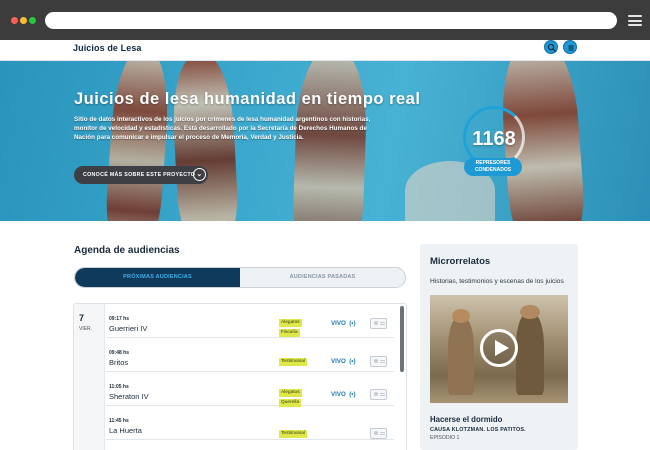 The height and width of the screenshot is (450, 650). Describe the element at coordinates (199, 174) in the screenshot. I see `chevron-down-icon: ⌄` at that location.